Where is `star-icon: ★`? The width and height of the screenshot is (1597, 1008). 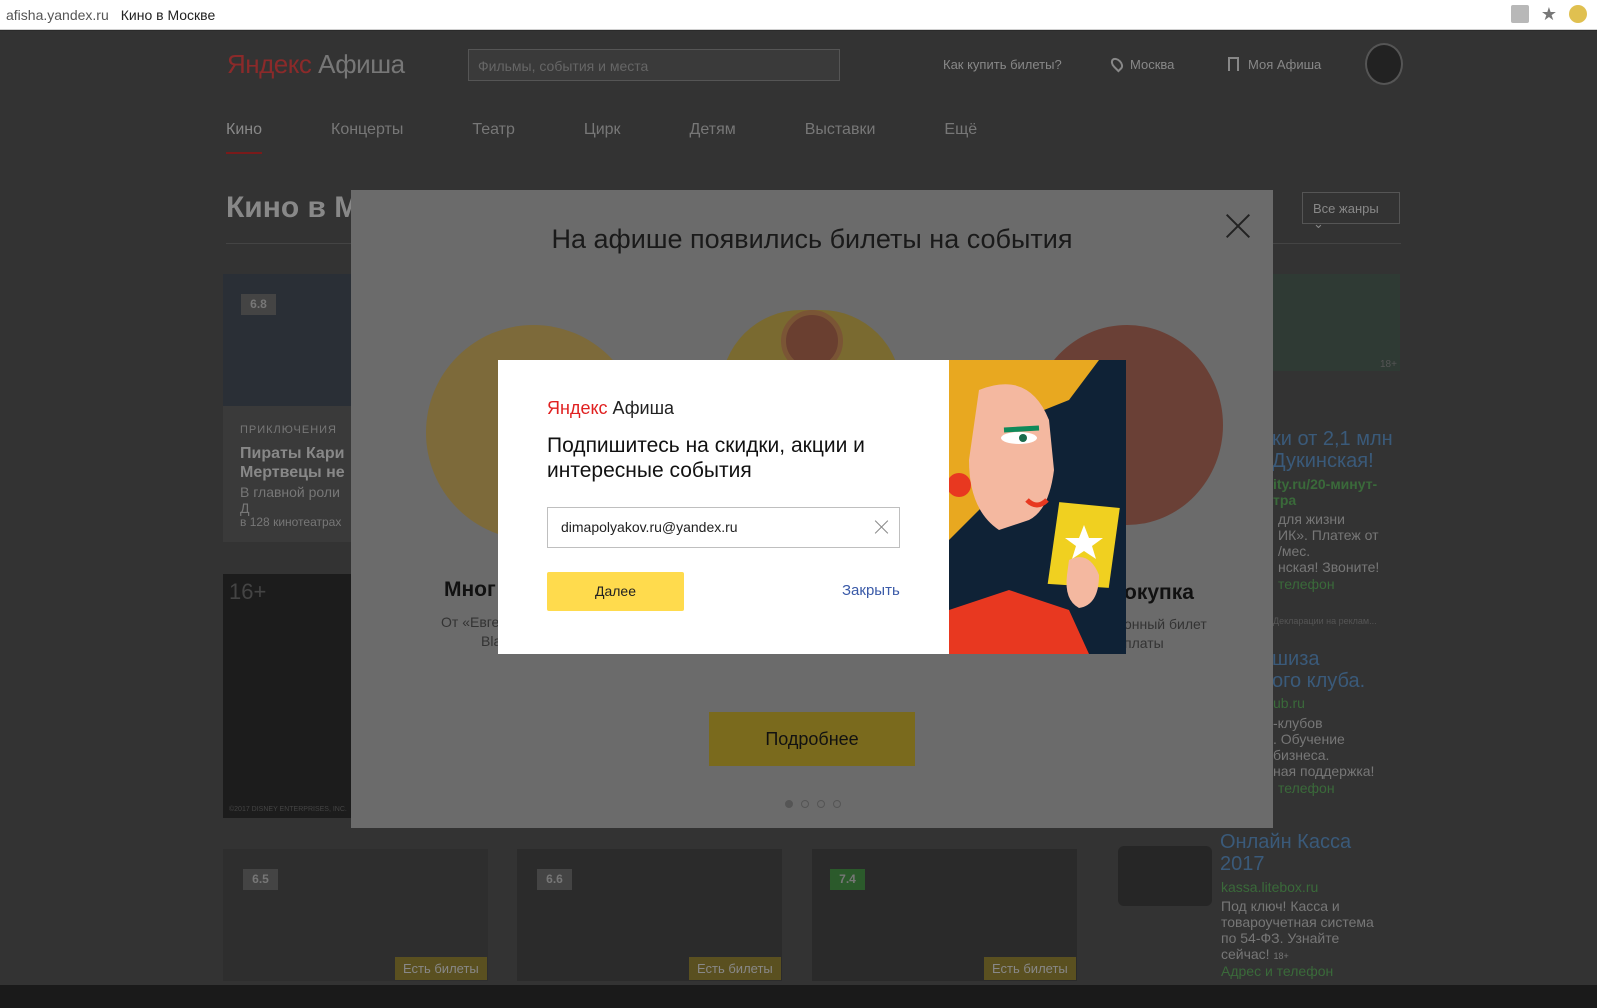 star-icon: ★ is located at coordinates (1549, 14).